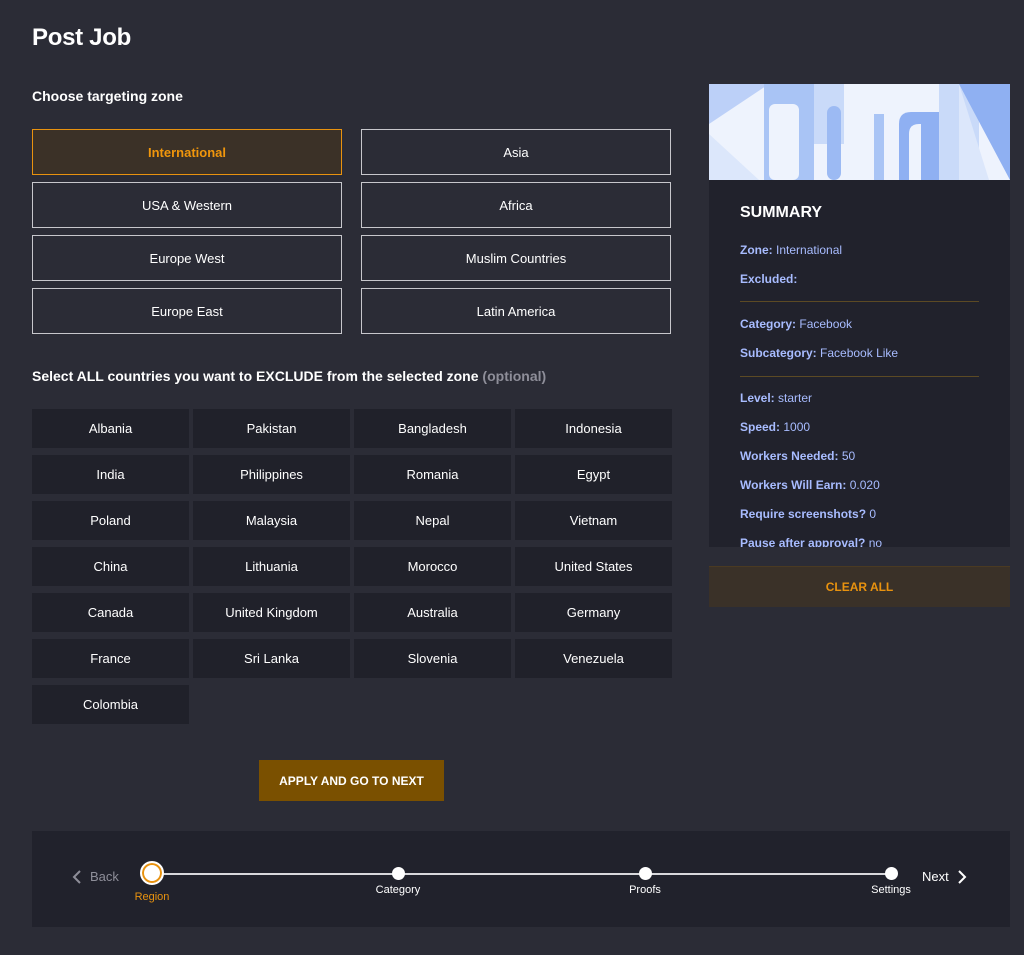 Image resolution: width=1024 pixels, height=955 pixels. I want to click on summary-screenshots-key: Require screenshots?, so click(803, 514).